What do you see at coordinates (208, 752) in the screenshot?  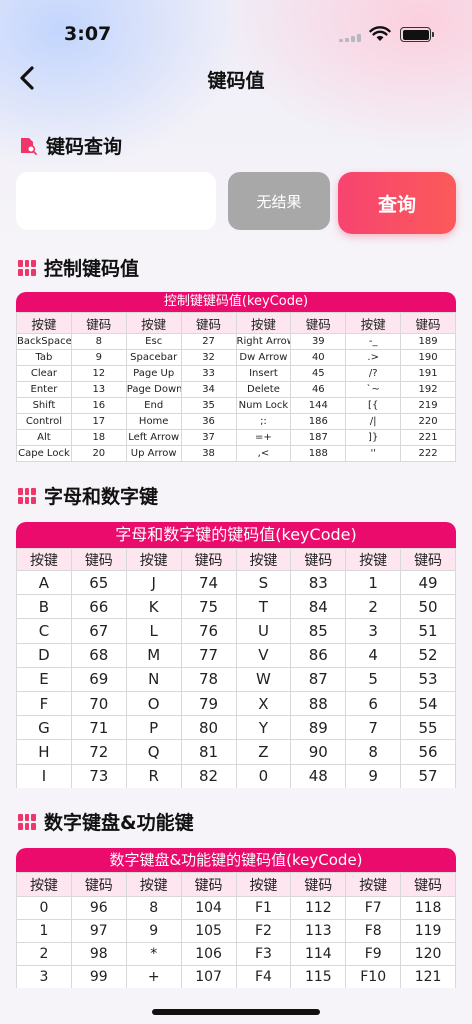 I see `keycode-cell: 81` at bounding box center [208, 752].